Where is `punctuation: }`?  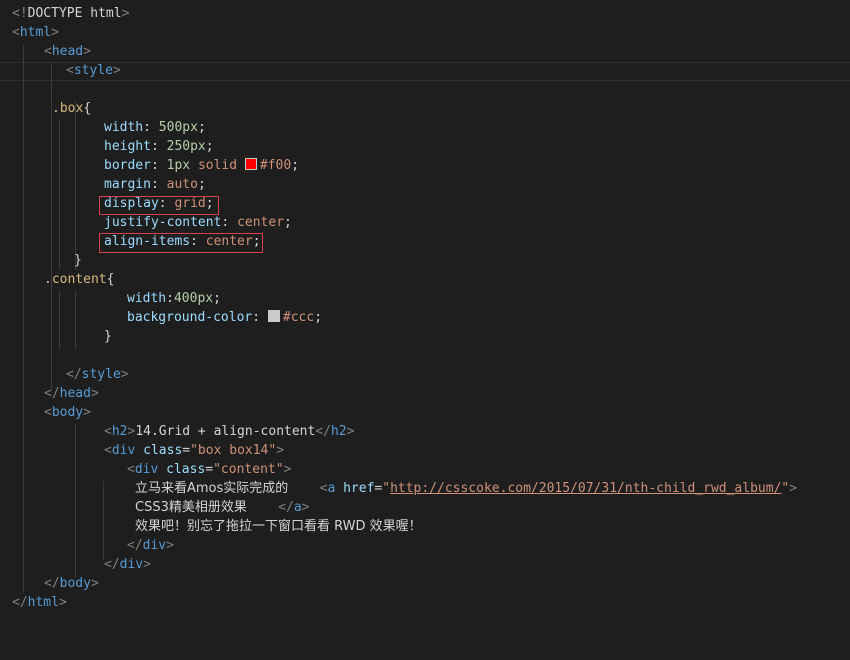 punctuation: } is located at coordinates (108, 336).